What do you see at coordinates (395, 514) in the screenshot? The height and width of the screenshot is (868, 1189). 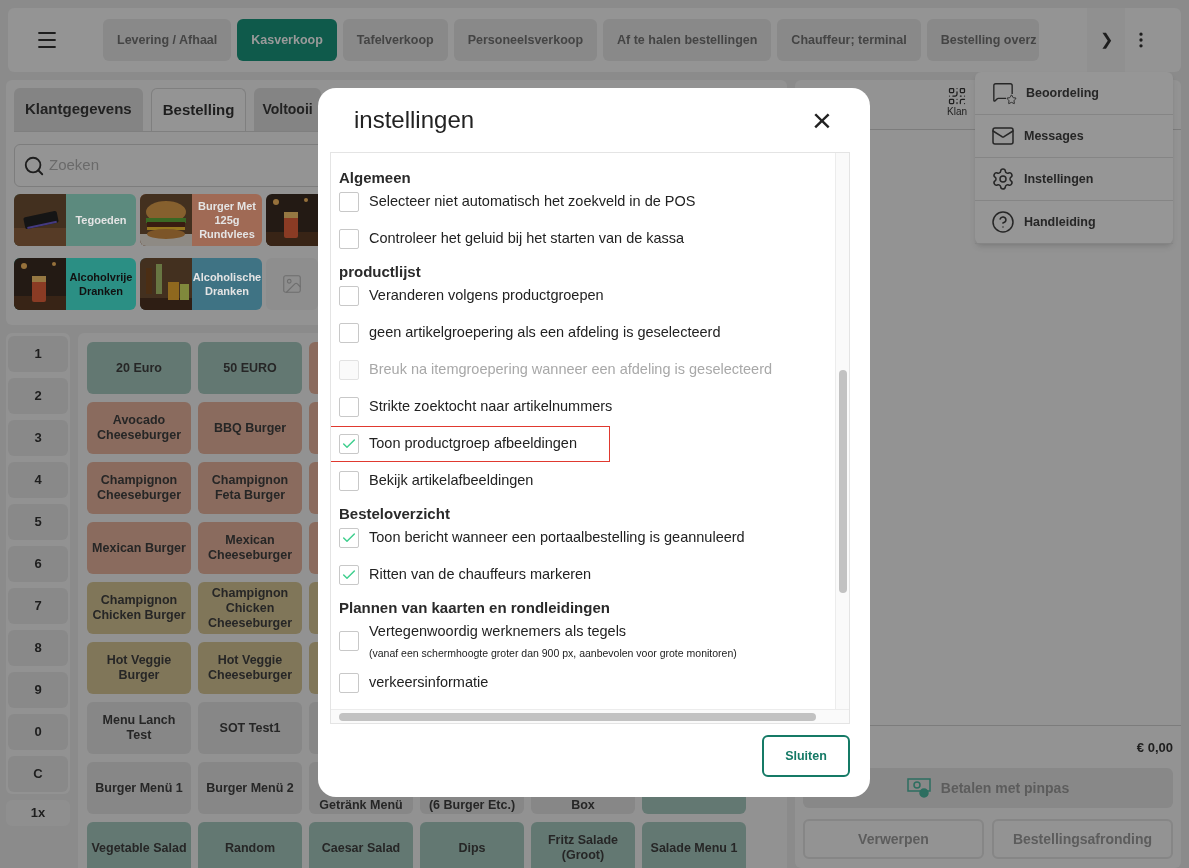 I see `section-heading: Besteloverzicht` at bounding box center [395, 514].